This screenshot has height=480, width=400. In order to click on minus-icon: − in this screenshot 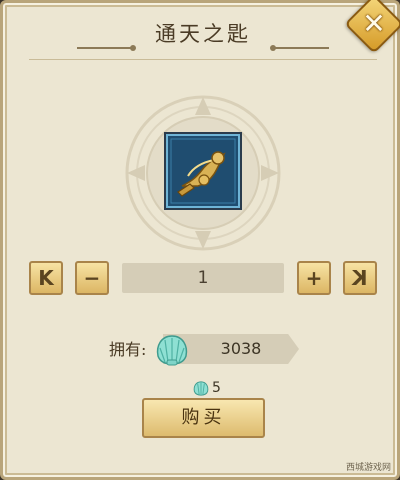, I will do `click(92, 278)`.